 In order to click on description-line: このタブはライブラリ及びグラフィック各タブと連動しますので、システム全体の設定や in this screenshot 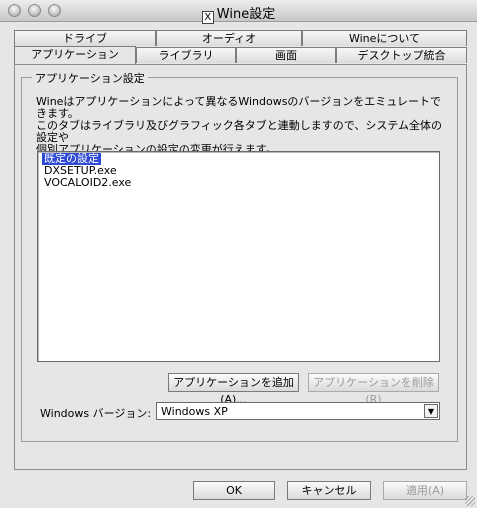, I will do `click(239, 131)`.